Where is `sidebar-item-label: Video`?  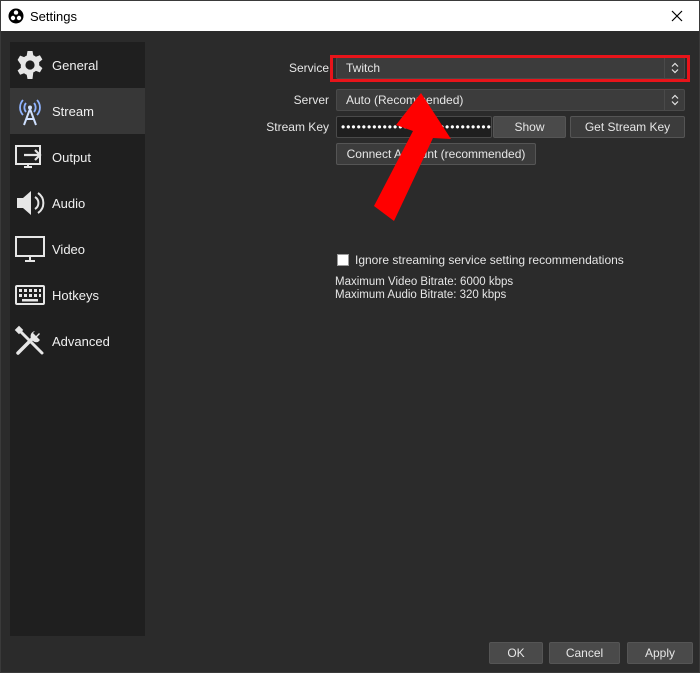 sidebar-item-label: Video is located at coordinates (69, 249).